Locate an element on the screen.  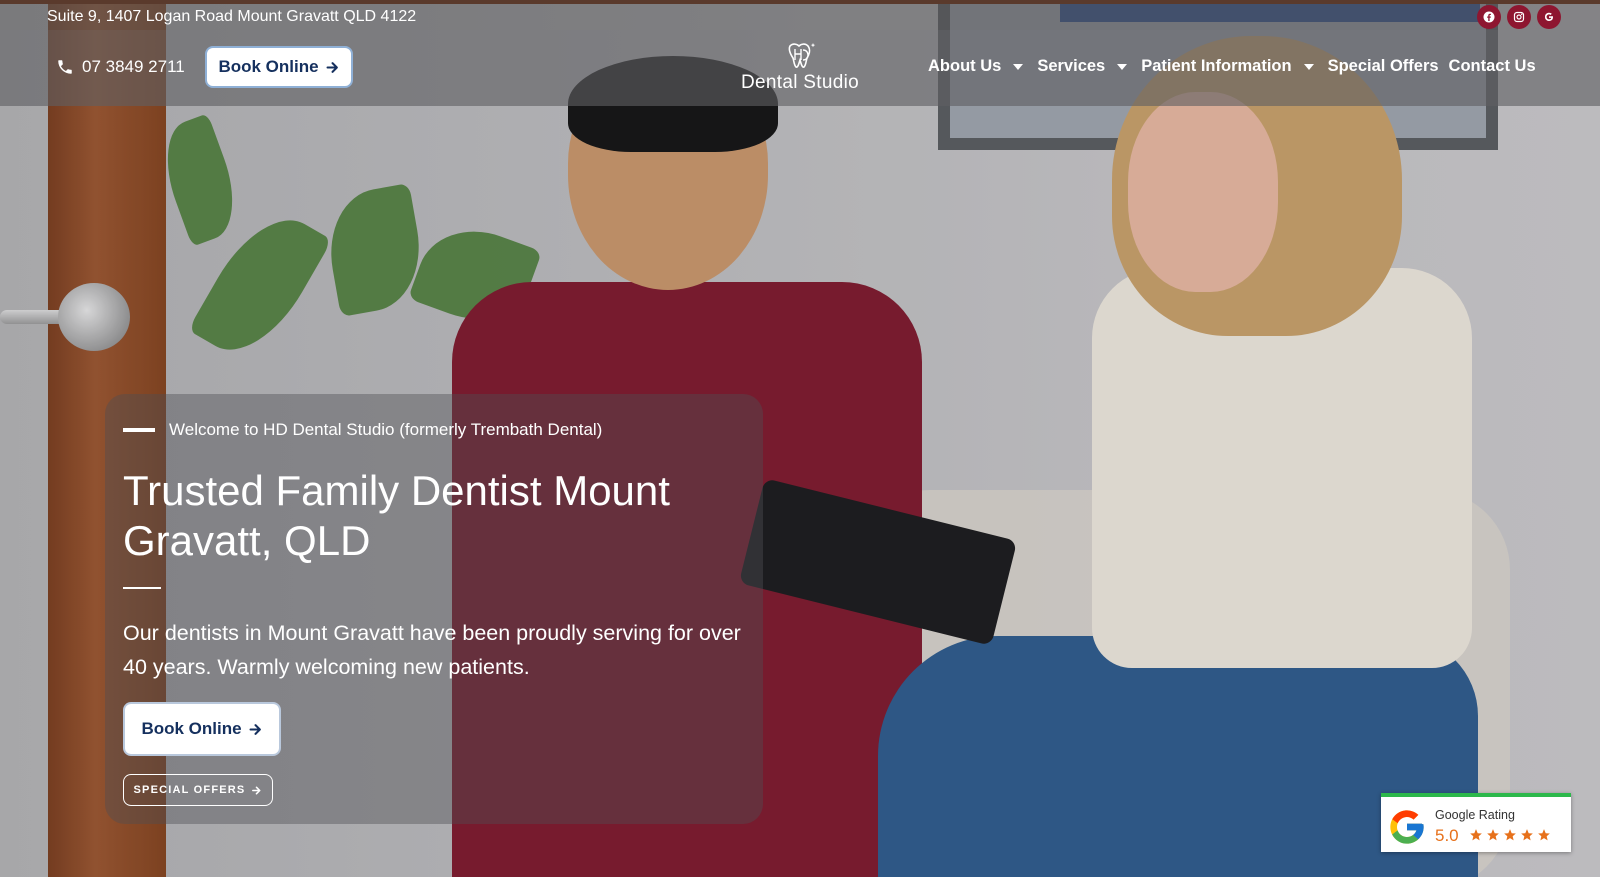
phone-number: 07 3849 2711 is located at coordinates (133, 66).